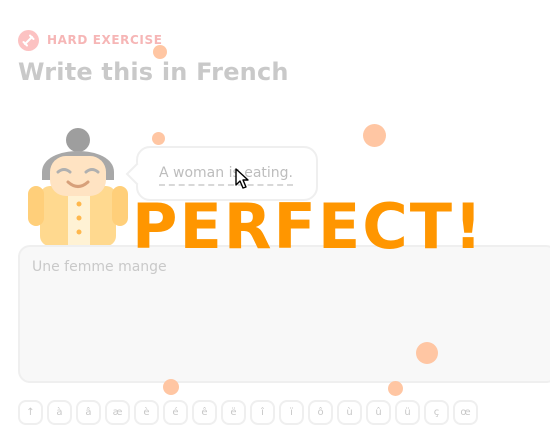 This screenshot has width=550, height=446. Describe the element at coordinates (226, 175) in the screenshot. I see `prompt-sentence: A woman is eating.` at that location.